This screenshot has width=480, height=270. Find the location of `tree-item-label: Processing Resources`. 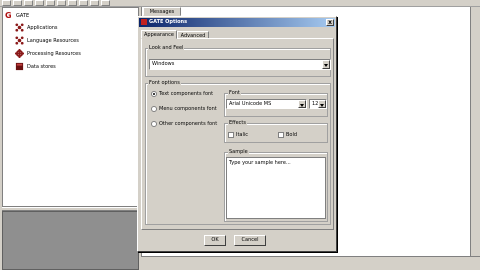

tree-item-label: Processing Resources is located at coordinates (54, 53).